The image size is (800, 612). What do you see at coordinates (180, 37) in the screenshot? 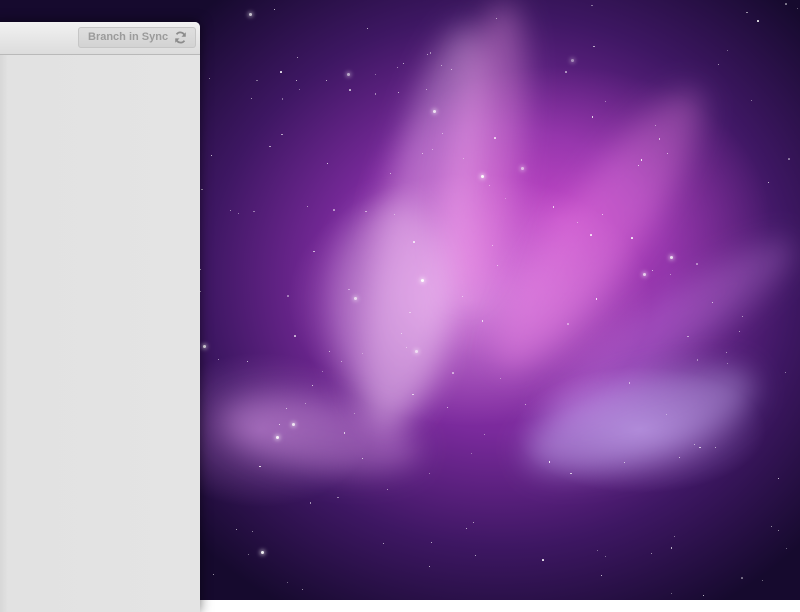
I see `refresh-icon` at bounding box center [180, 37].